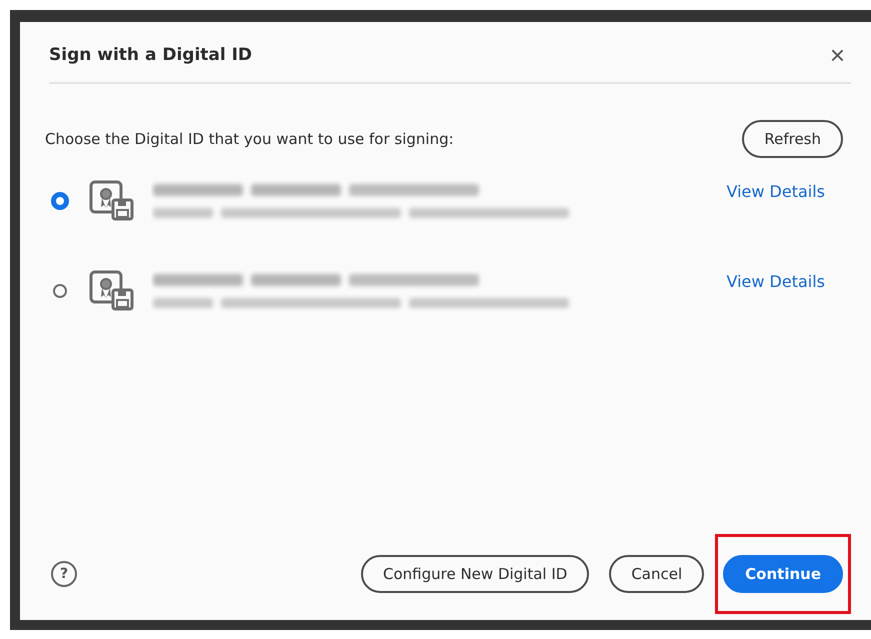  What do you see at coordinates (249, 139) in the screenshot?
I see `instruction-text: Choose the Digital ID that you want to use for signing:` at bounding box center [249, 139].